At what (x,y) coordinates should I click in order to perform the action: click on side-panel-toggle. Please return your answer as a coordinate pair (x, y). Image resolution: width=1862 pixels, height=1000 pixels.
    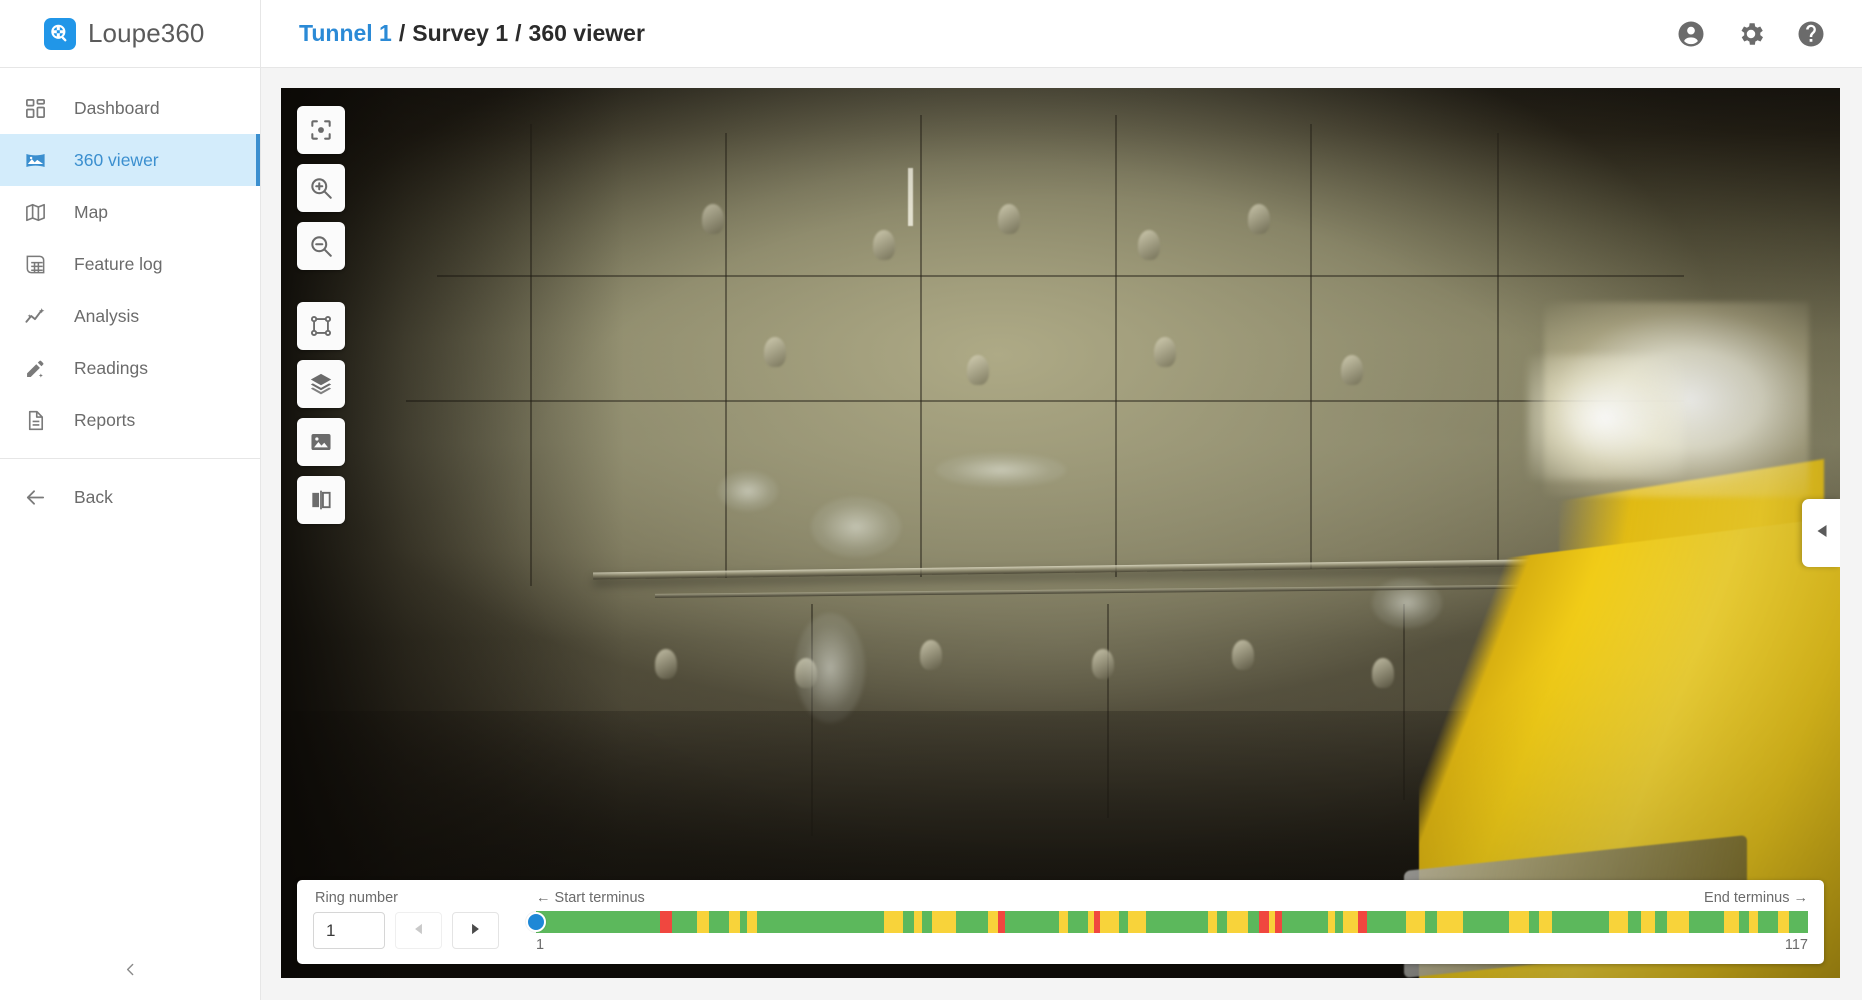
    Looking at the image, I should click on (1821, 533).